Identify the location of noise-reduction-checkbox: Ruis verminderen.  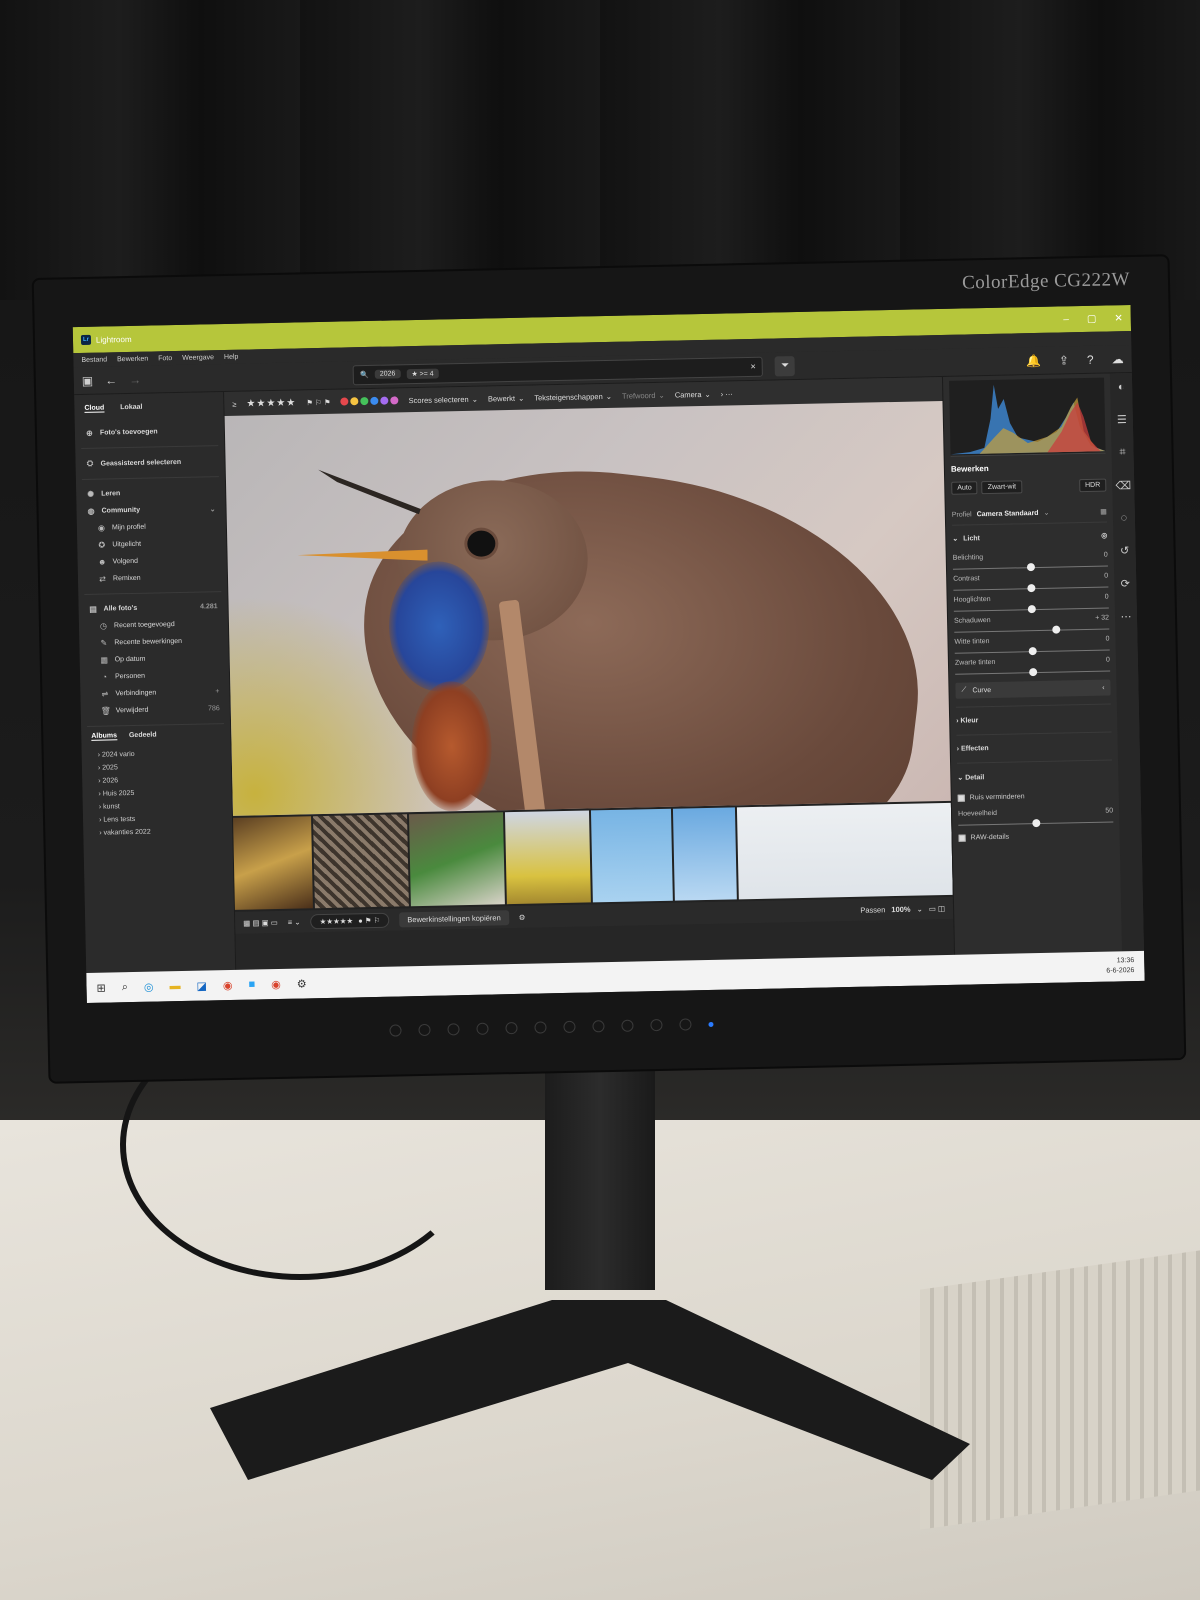
(1035, 796).